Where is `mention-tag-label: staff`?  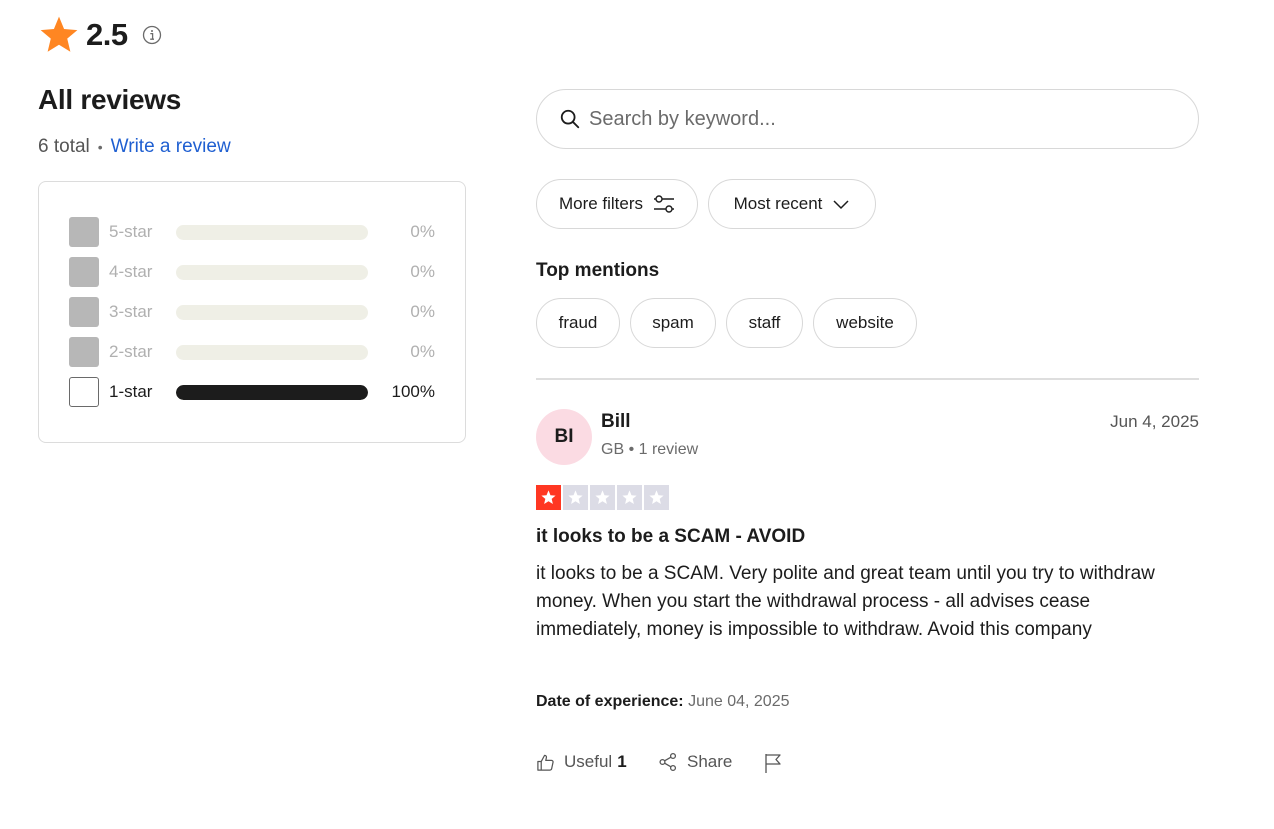
mention-tag-label: staff is located at coordinates (764, 322).